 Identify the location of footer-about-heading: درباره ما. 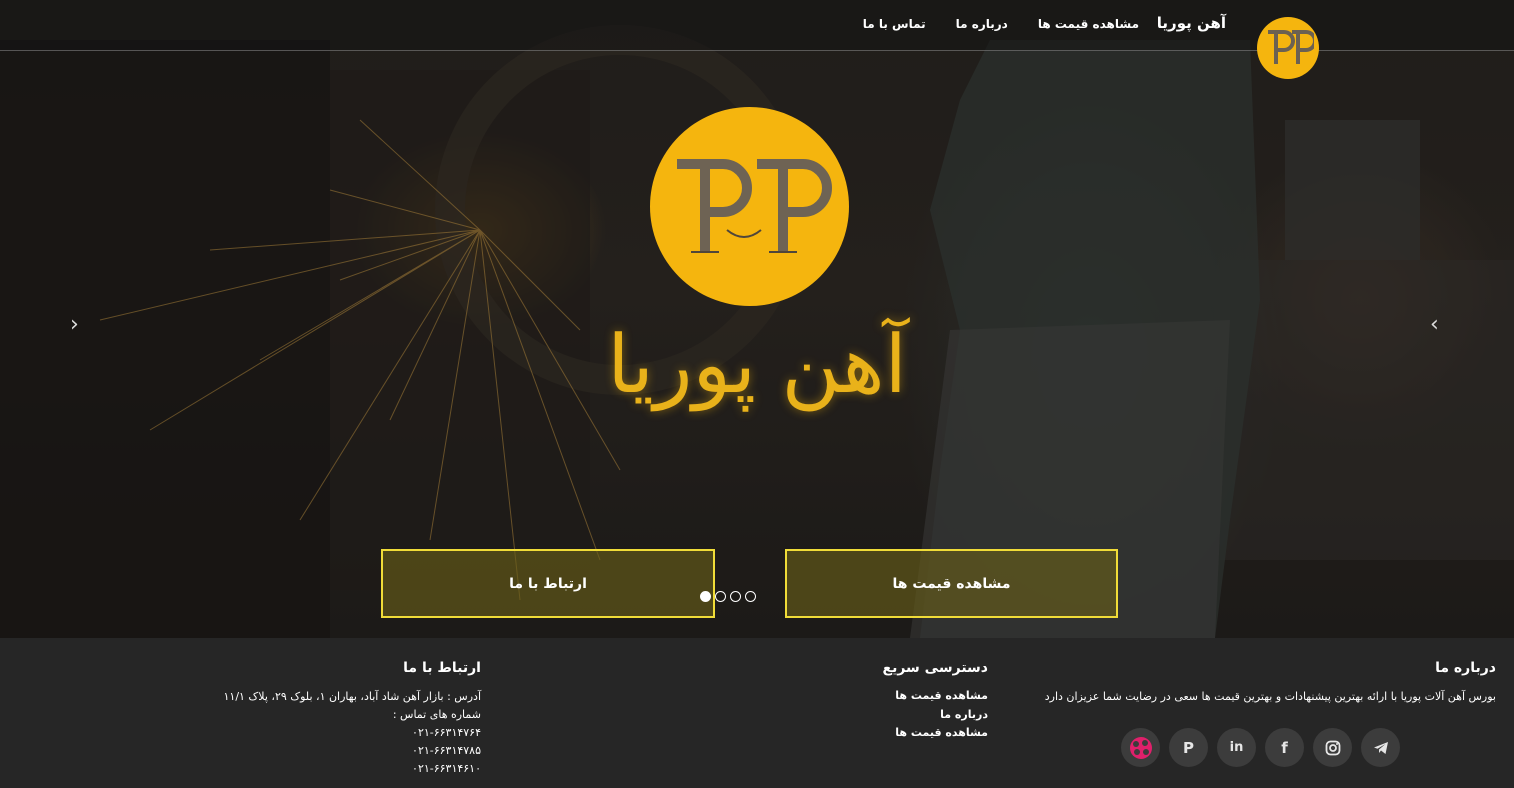
(1465, 668).